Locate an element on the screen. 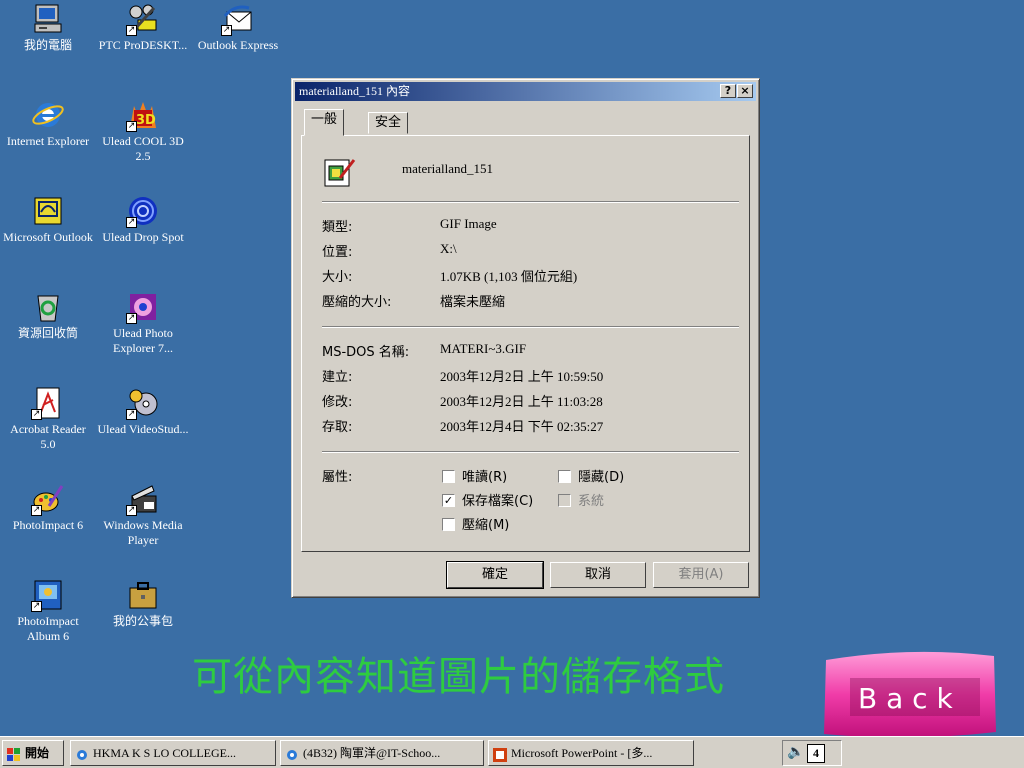 Image resolution: width=1024 pixels, height=768 pixels. tray-indicator: 4 is located at coordinates (816, 753).